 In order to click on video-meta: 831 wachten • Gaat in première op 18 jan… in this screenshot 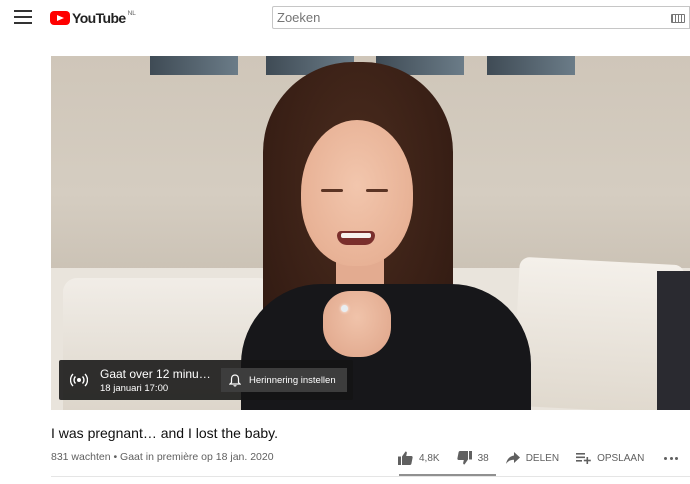, I will do `click(162, 457)`.